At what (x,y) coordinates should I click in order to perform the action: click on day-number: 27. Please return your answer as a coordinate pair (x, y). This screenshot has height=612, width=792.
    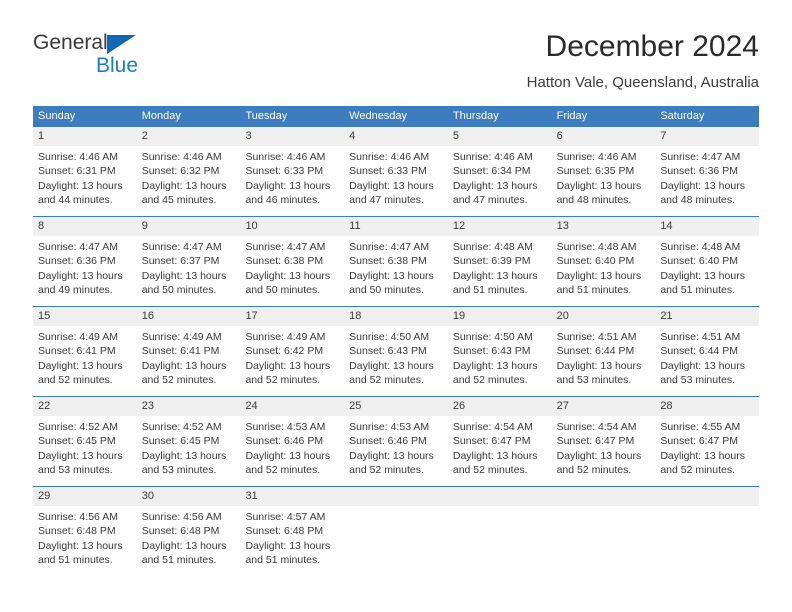
    Looking at the image, I should click on (604, 406).